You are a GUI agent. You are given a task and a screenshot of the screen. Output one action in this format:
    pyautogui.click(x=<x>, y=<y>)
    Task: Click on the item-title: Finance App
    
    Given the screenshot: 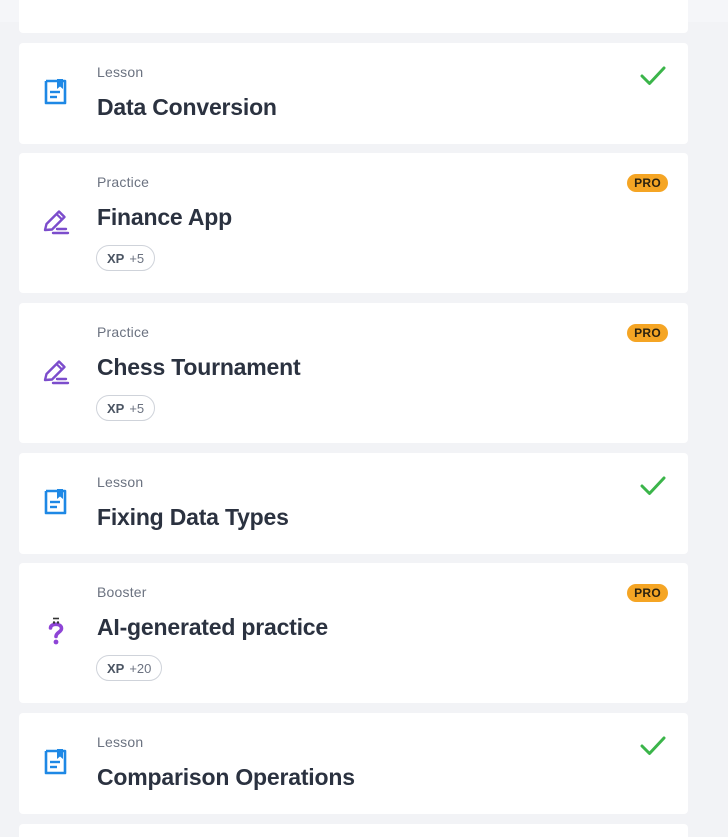 What is the action you would take?
    pyautogui.click(x=164, y=217)
    